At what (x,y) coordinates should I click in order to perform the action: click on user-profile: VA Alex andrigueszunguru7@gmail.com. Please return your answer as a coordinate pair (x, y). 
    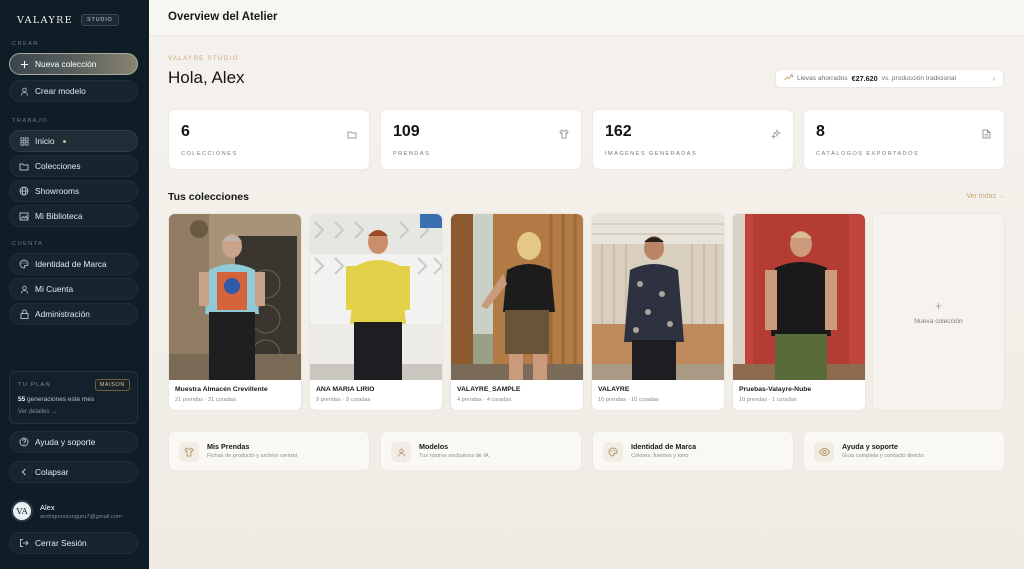
    Looking at the image, I should click on (66, 511).